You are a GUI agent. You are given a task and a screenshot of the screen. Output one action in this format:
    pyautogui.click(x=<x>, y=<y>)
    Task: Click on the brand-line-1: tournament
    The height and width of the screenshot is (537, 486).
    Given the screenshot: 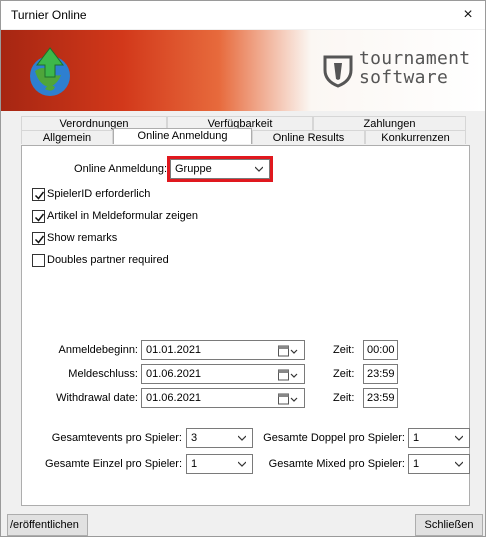 What is the action you would take?
    pyautogui.click(x=415, y=58)
    